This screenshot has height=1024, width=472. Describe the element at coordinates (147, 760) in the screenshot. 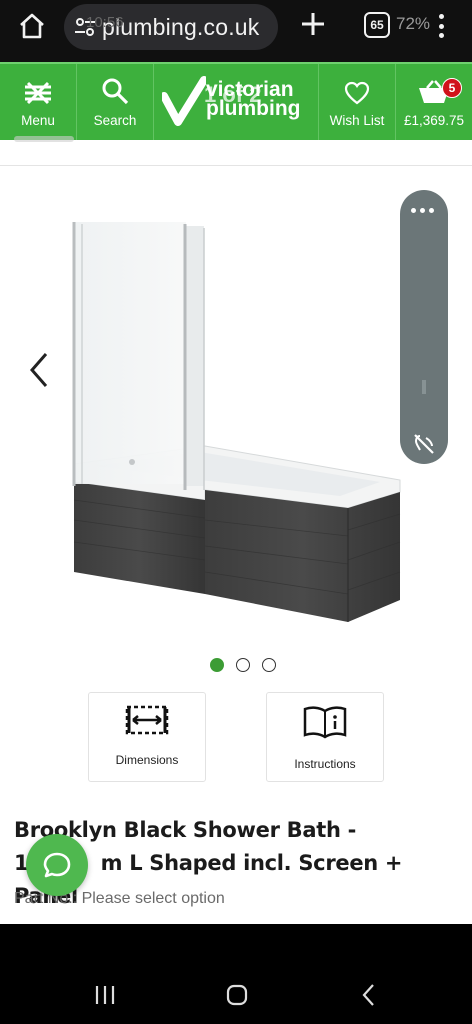

I see `dimensions-label: Dimensions` at that location.